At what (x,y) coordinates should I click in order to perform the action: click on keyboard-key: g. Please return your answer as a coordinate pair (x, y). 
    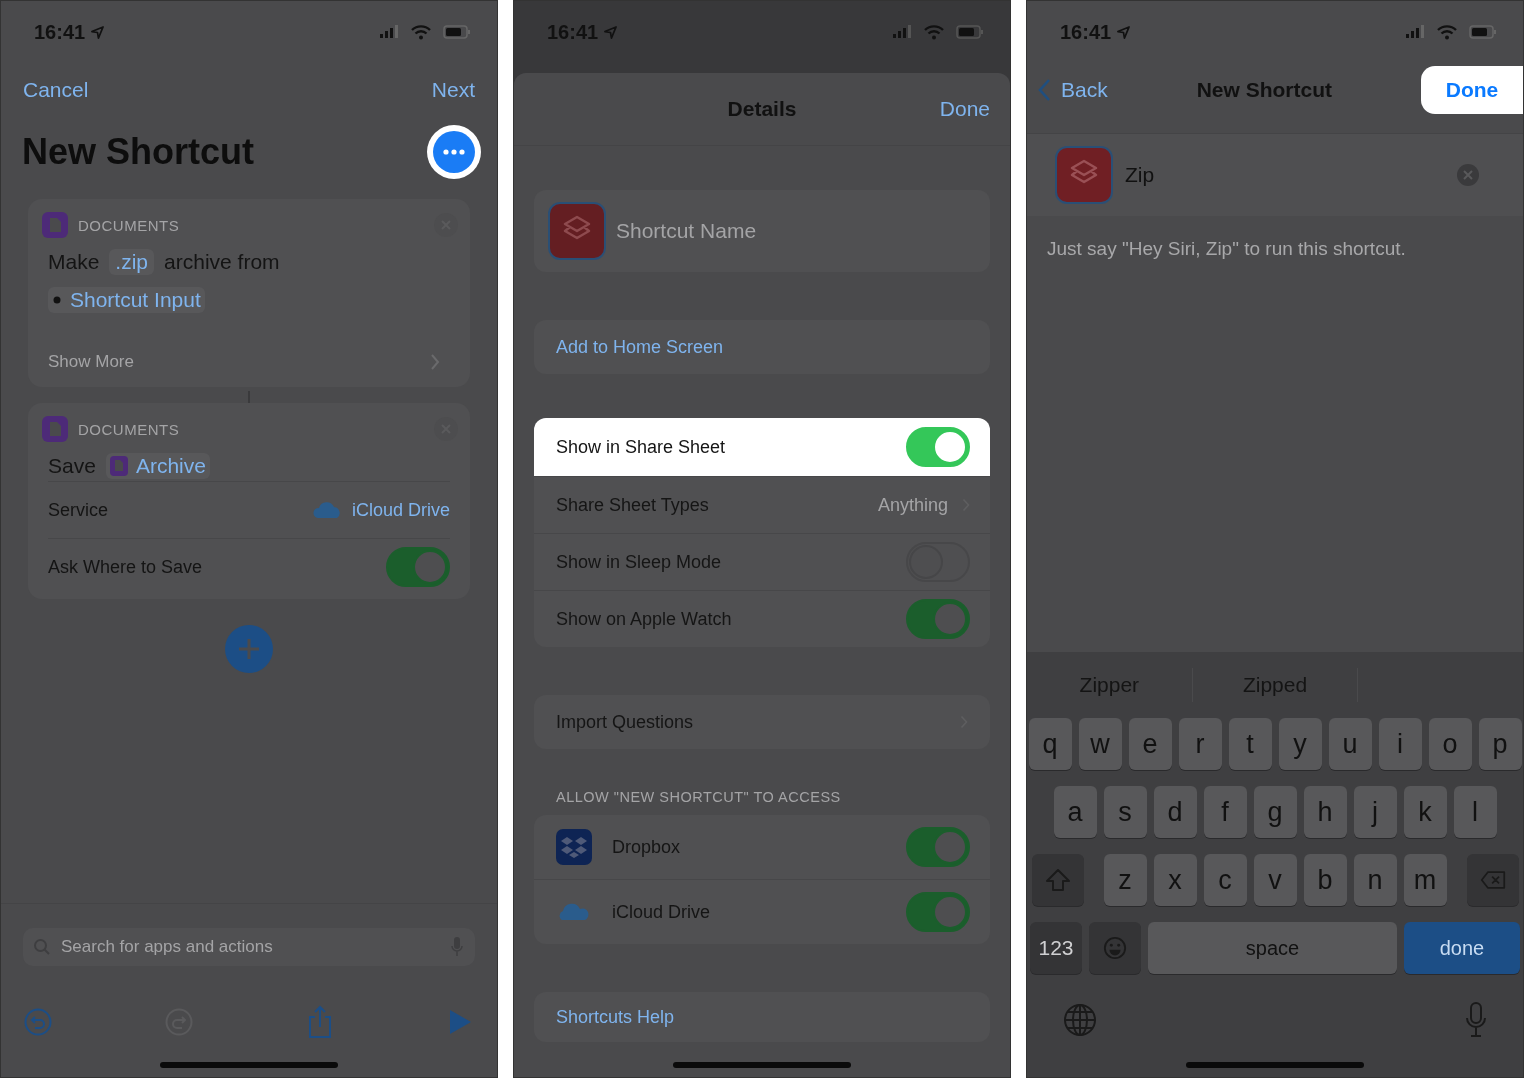
    Looking at the image, I should click on (1275, 812).